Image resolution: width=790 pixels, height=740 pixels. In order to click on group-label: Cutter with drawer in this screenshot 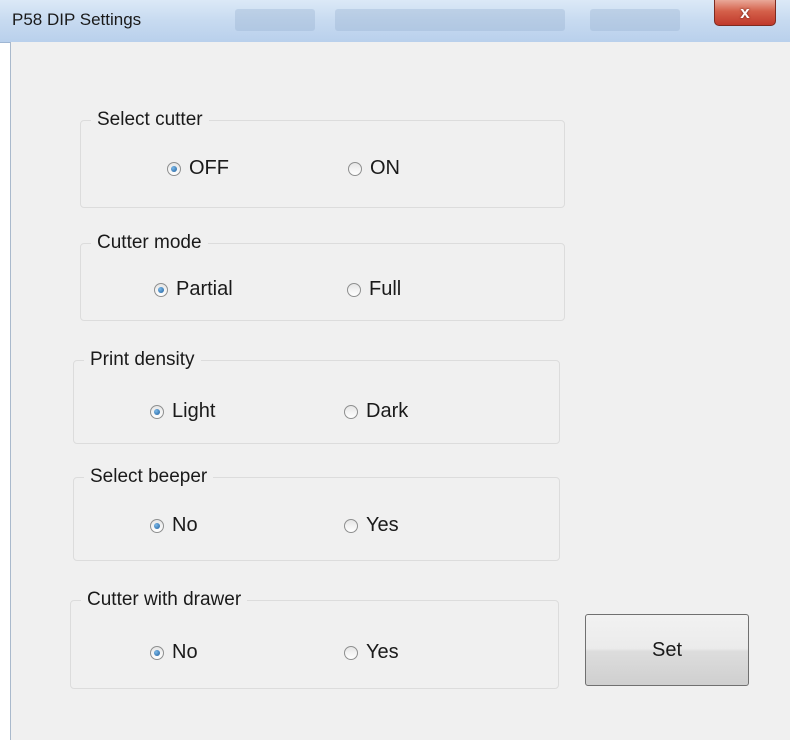, I will do `click(164, 600)`.